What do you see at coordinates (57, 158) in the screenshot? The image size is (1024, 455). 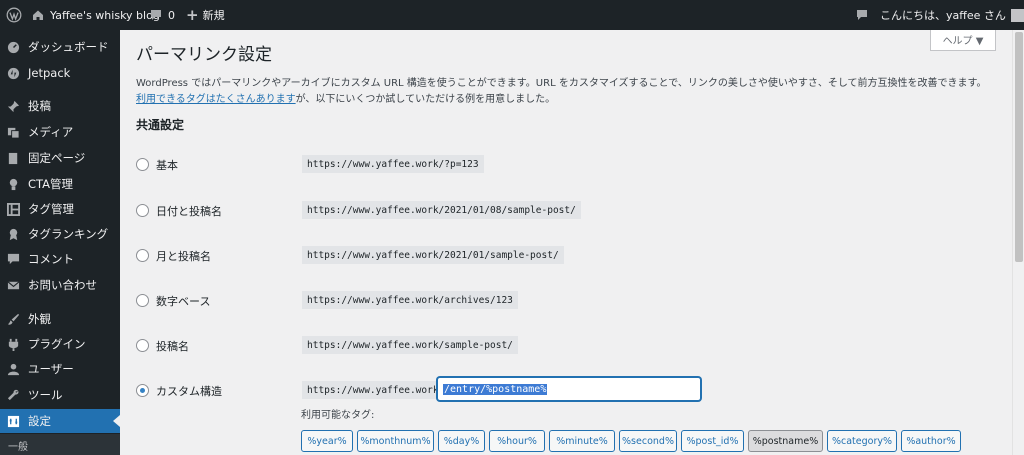 I see `sidebar-item-label: 固定ページ` at bounding box center [57, 158].